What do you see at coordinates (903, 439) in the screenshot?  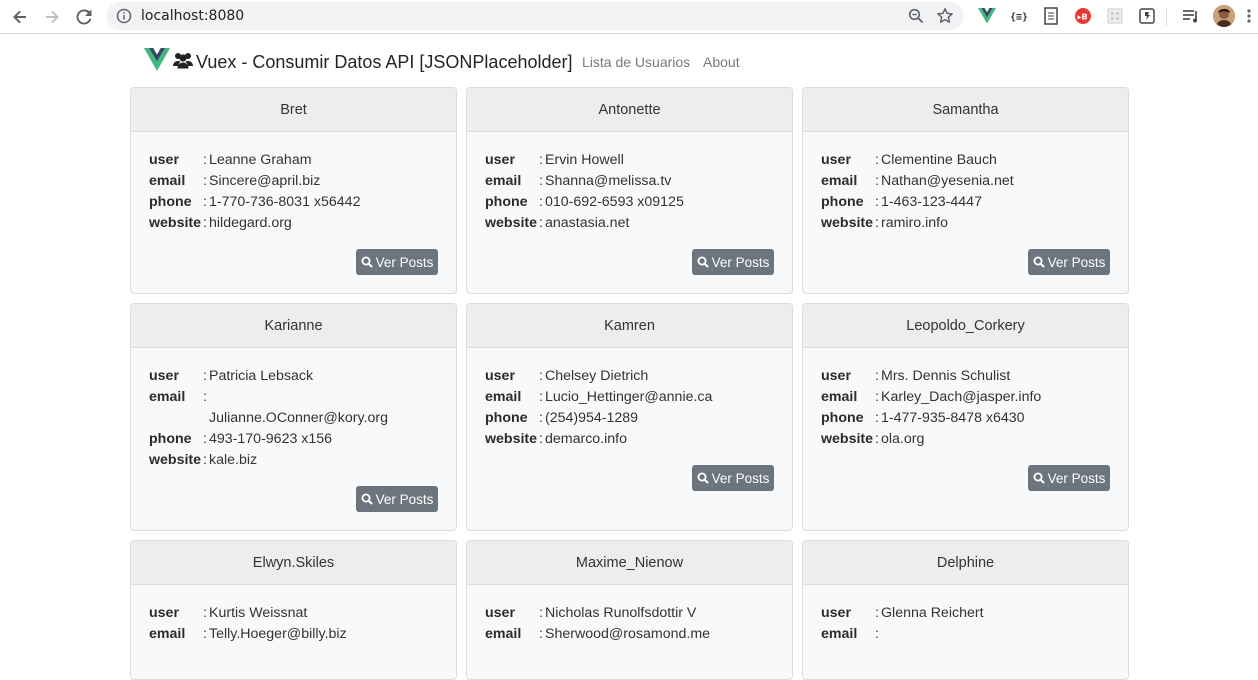 I see `website-value: ola.org` at bounding box center [903, 439].